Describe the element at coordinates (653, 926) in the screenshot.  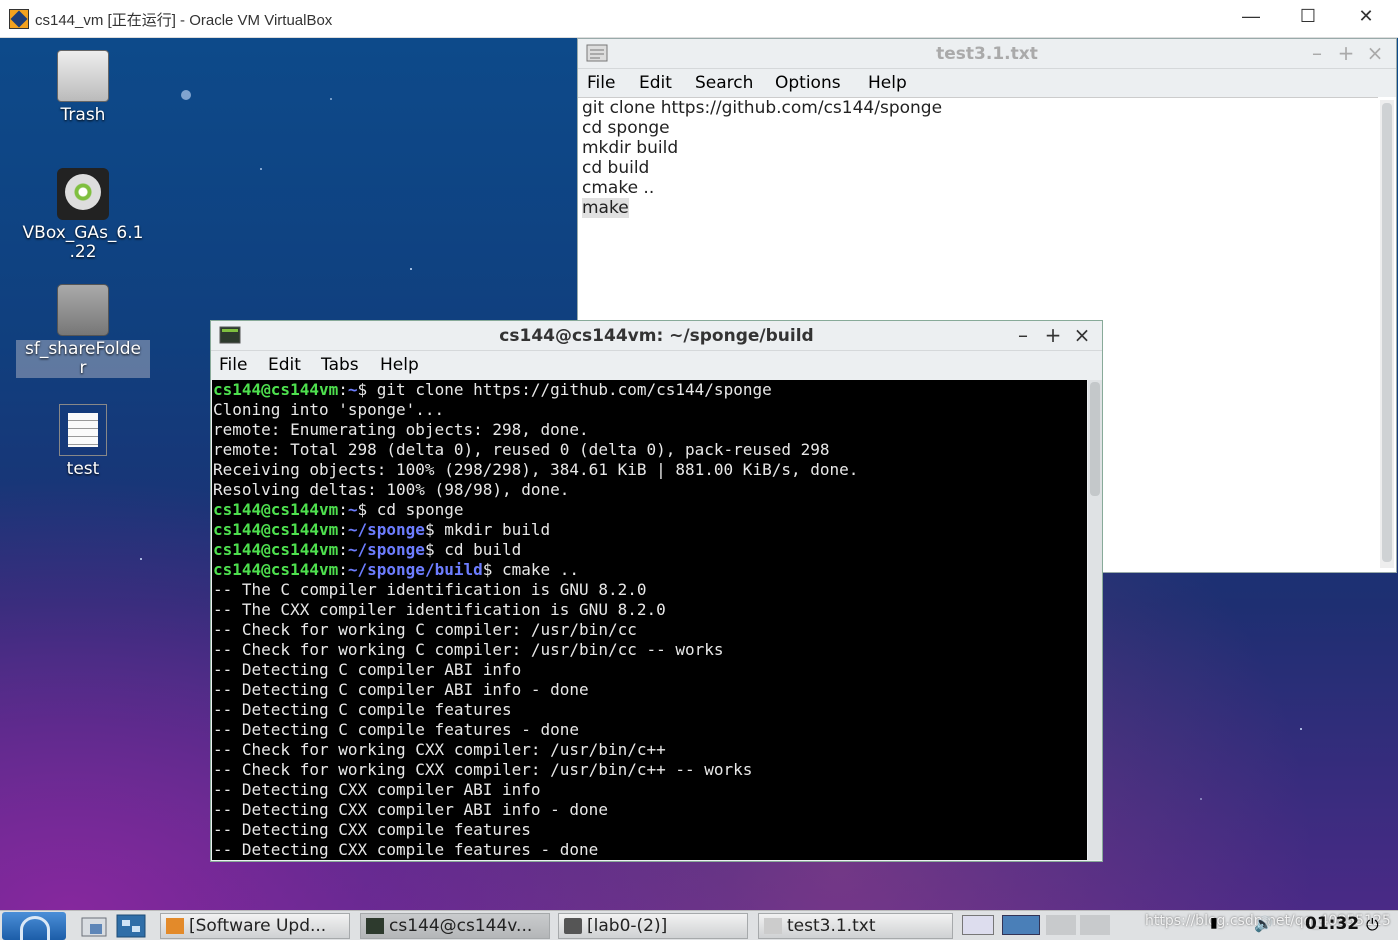
I see `taskbar-task-lab0: [lab0-(2)]` at that location.